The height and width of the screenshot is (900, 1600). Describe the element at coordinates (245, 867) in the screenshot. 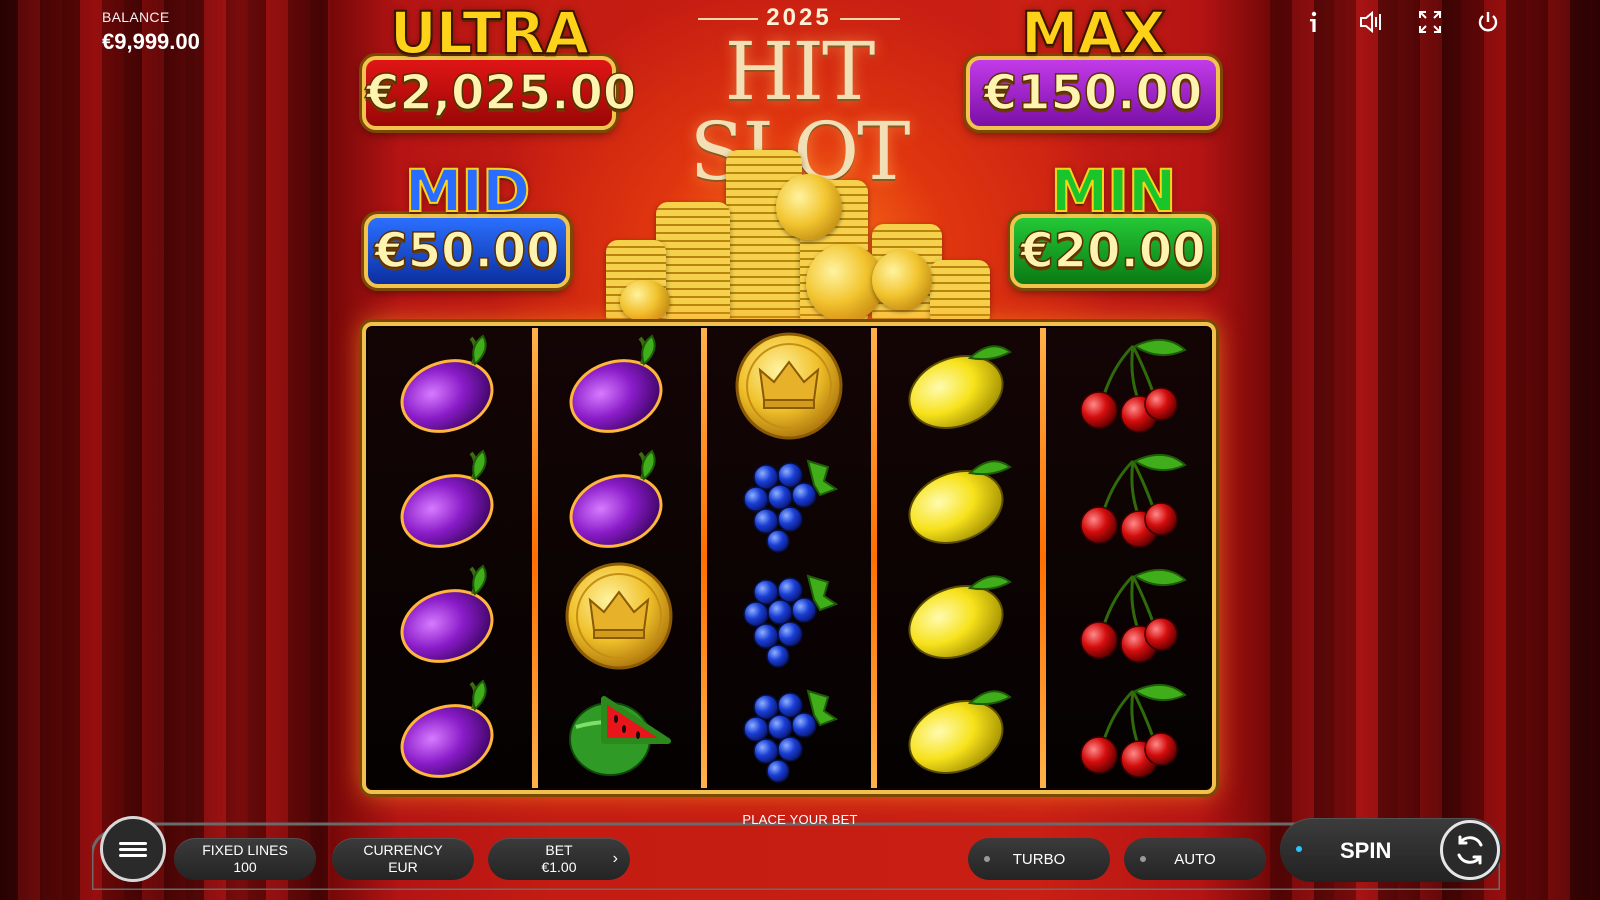

I see `fixed-lines-value: 100` at that location.